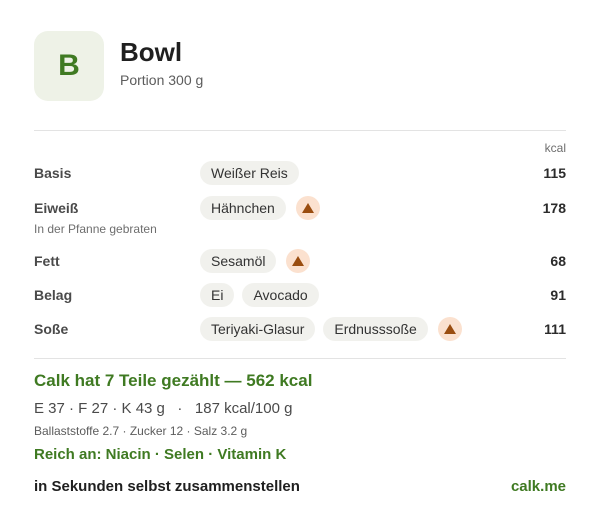  What do you see at coordinates (554, 173) in the screenshot?
I see `row-kcal: 115` at bounding box center [554, 173].